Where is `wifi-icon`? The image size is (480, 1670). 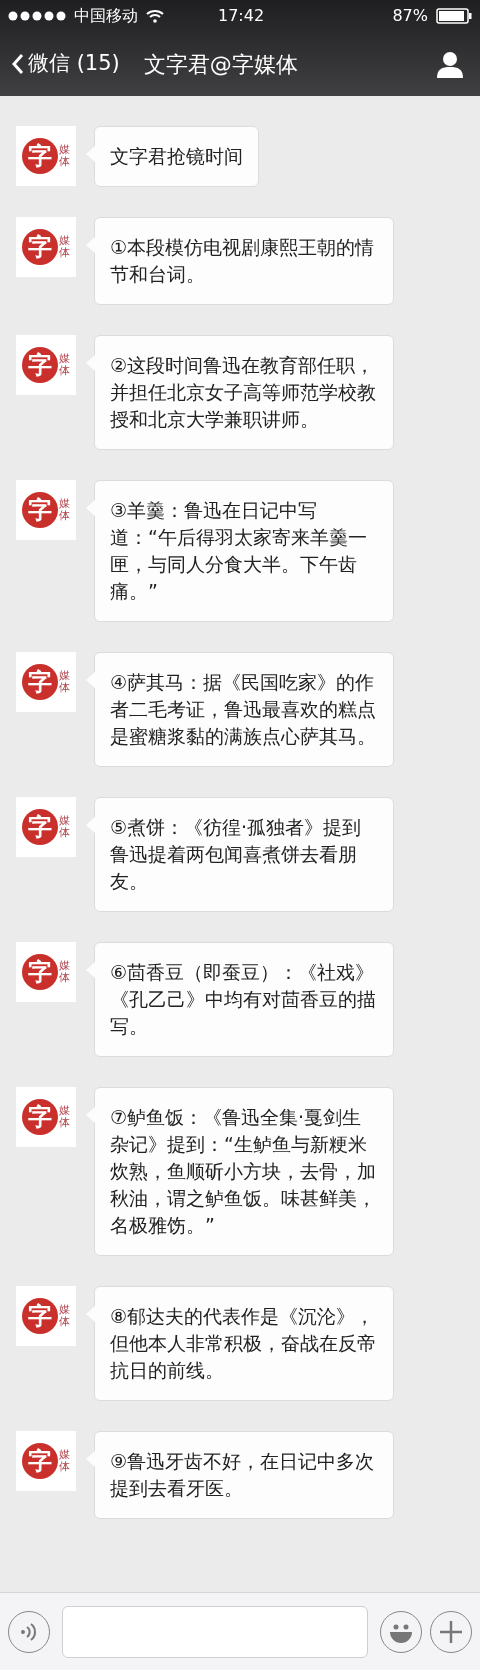 wifi-icon is located at coordinates (155, 16).